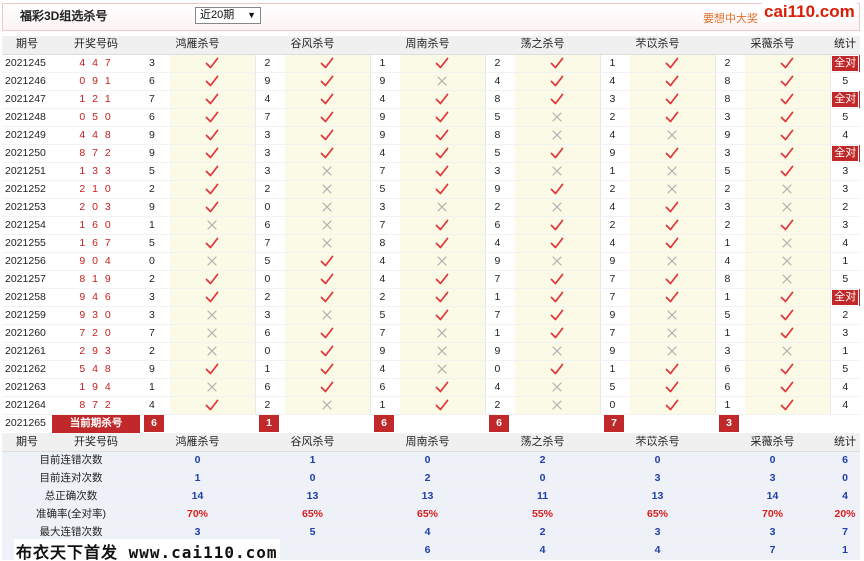 The width and height of the screenshot is (864, 561). I want to click on col-header-expert: 鸿雁杀号, so click(197, 442).